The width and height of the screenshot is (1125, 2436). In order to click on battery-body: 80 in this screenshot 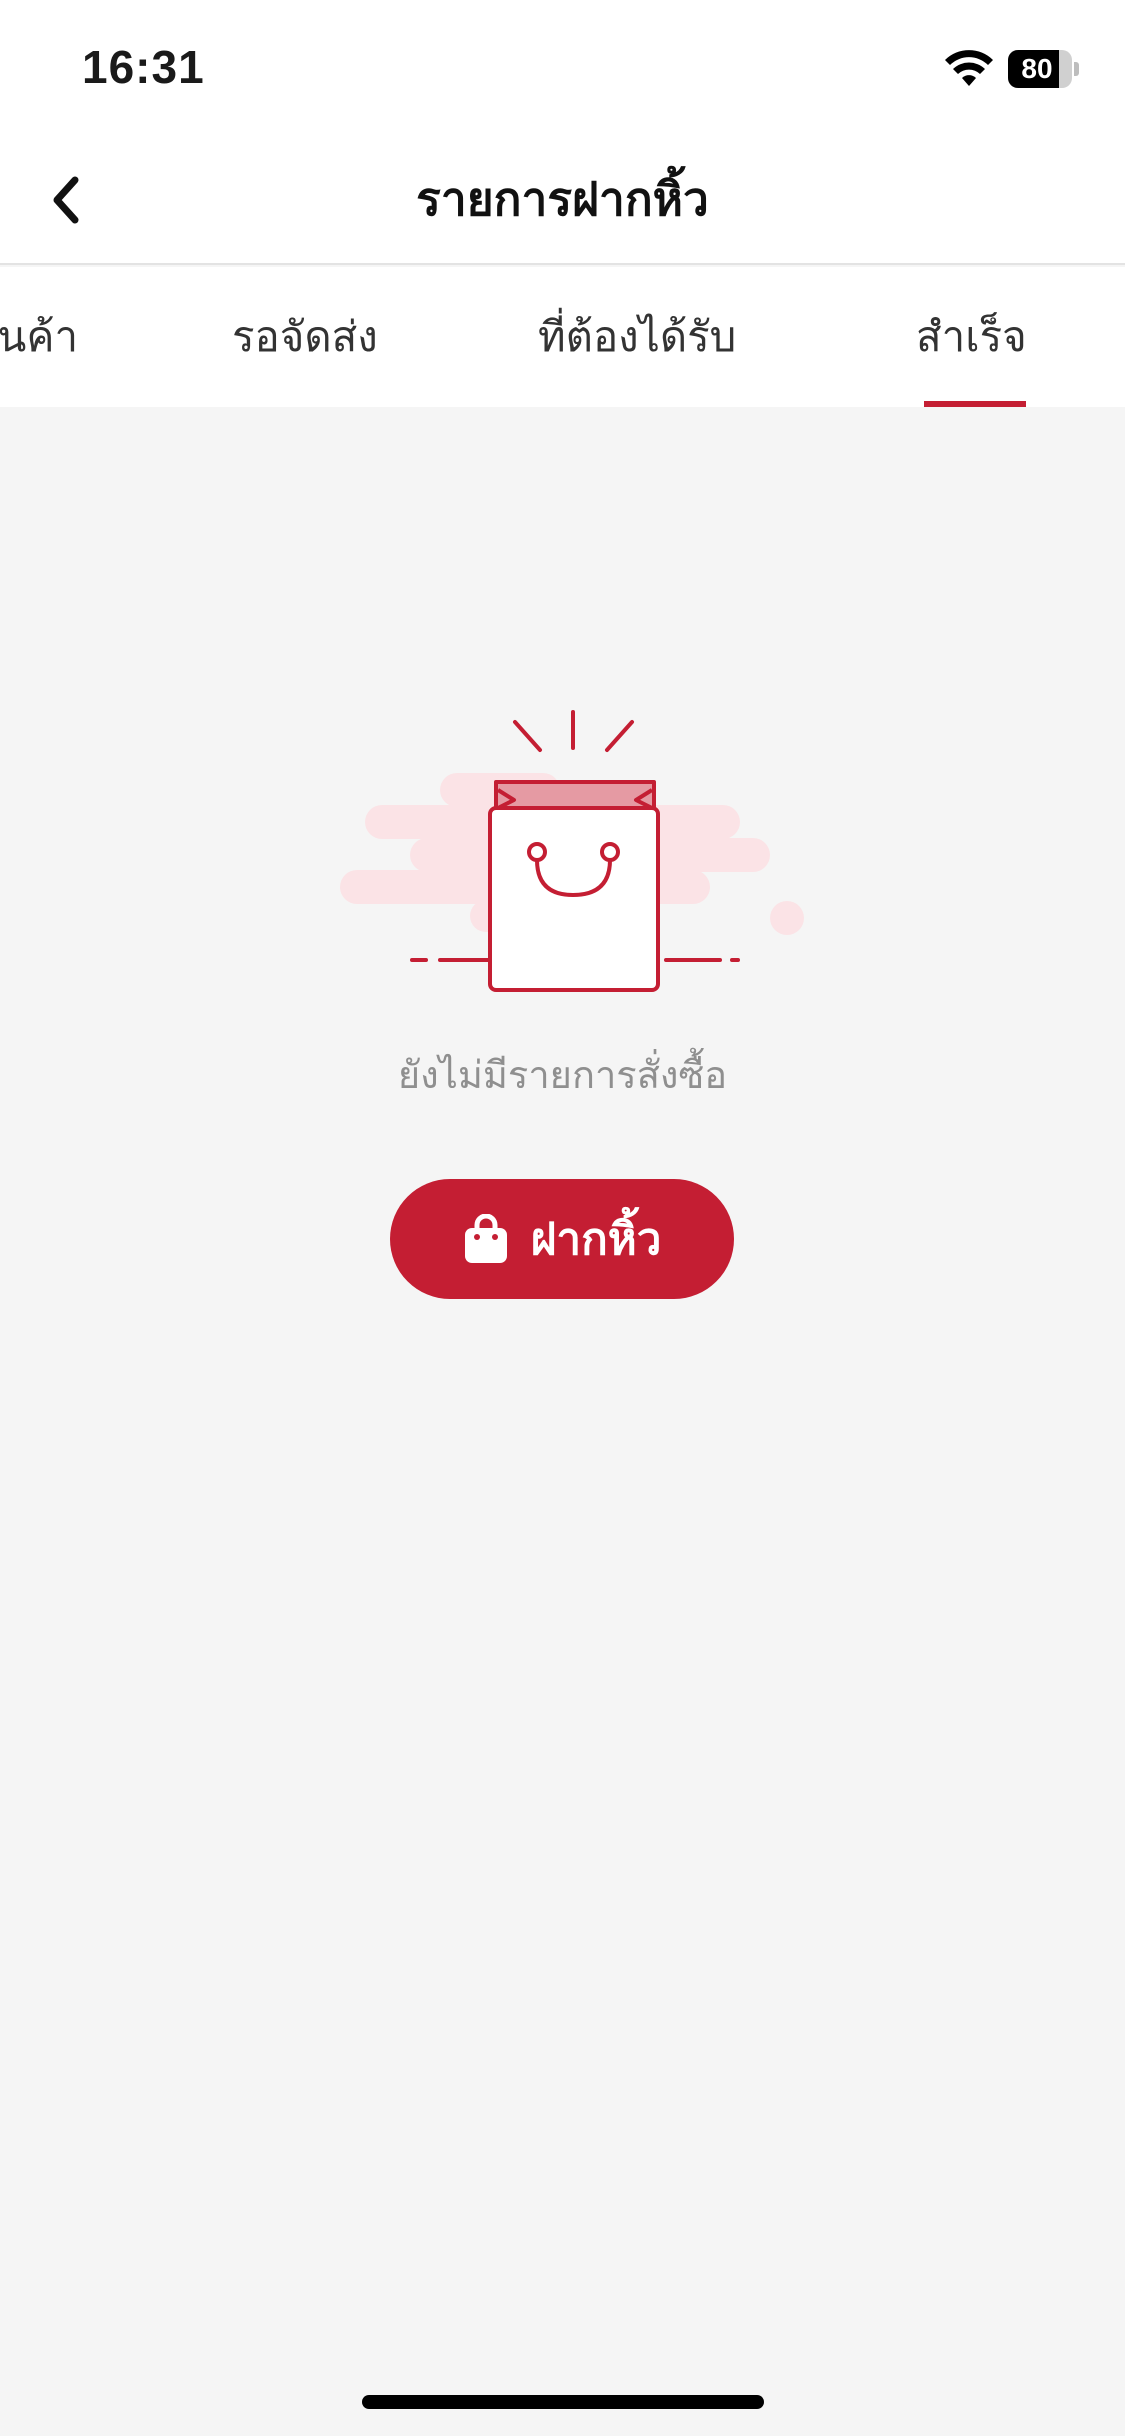, I will do `click(1040, 69)`.